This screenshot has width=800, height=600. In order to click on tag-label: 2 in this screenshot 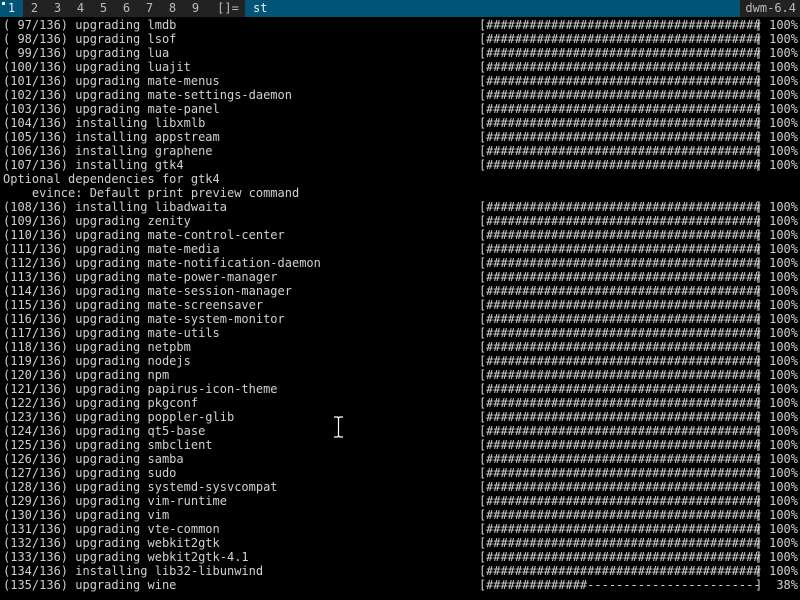, I will do `click(34, 8)`.